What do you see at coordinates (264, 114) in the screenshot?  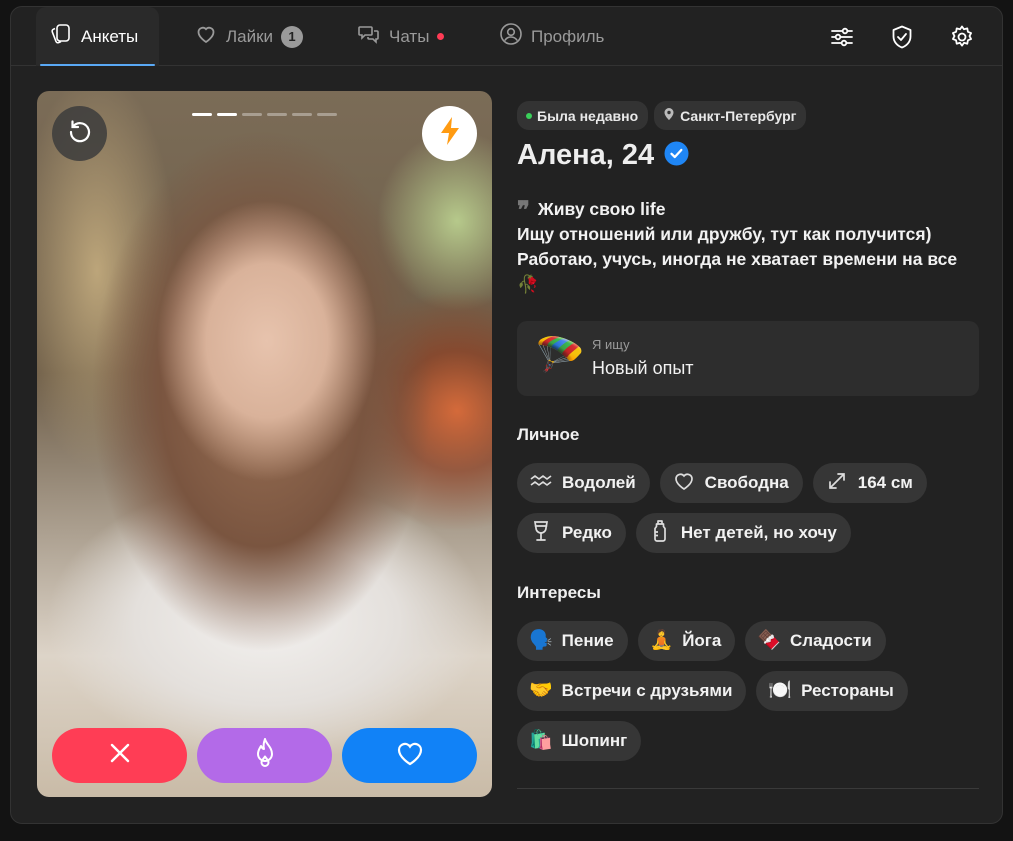 I see `photo-progress-indicator` at bounding box center [264, 114].